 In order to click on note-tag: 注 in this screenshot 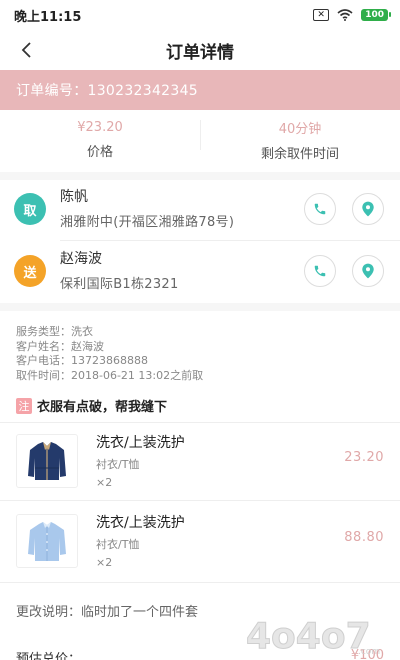, I will do `click(24, 405)`.